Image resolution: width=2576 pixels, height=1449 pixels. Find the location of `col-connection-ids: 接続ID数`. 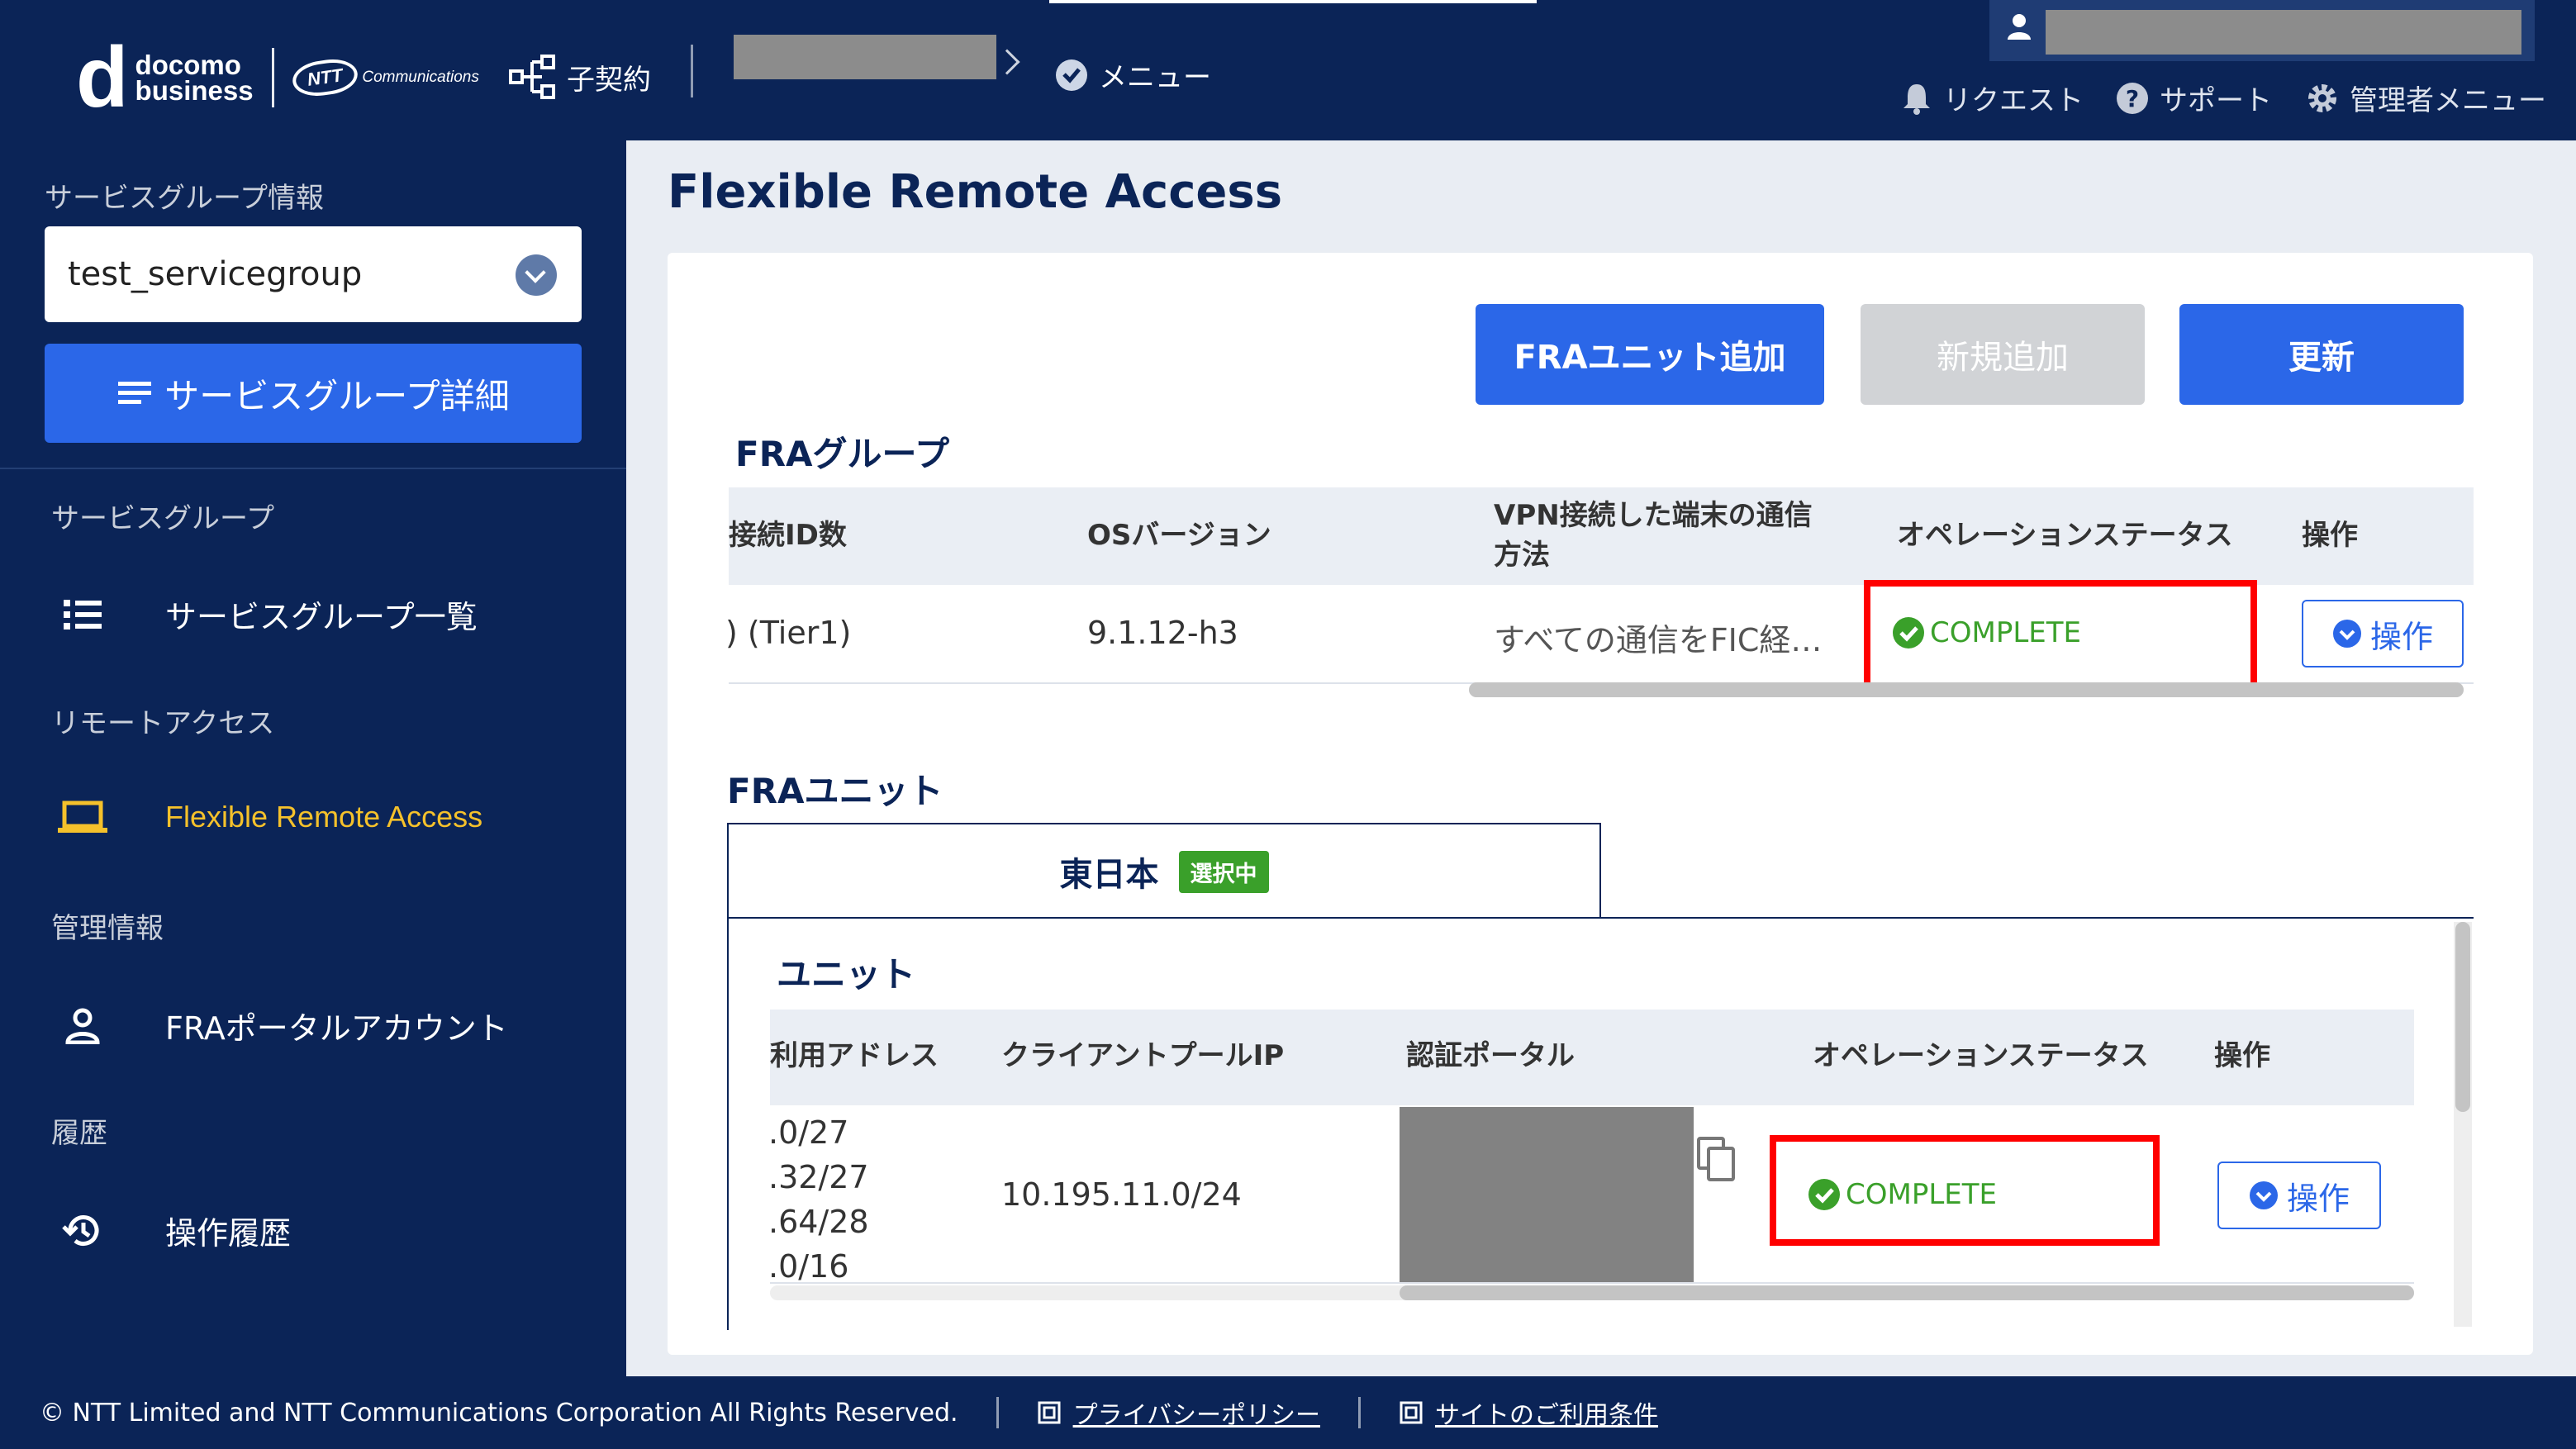

col-connection-ids: 接続ID数 is located at coordinates (788, 535).